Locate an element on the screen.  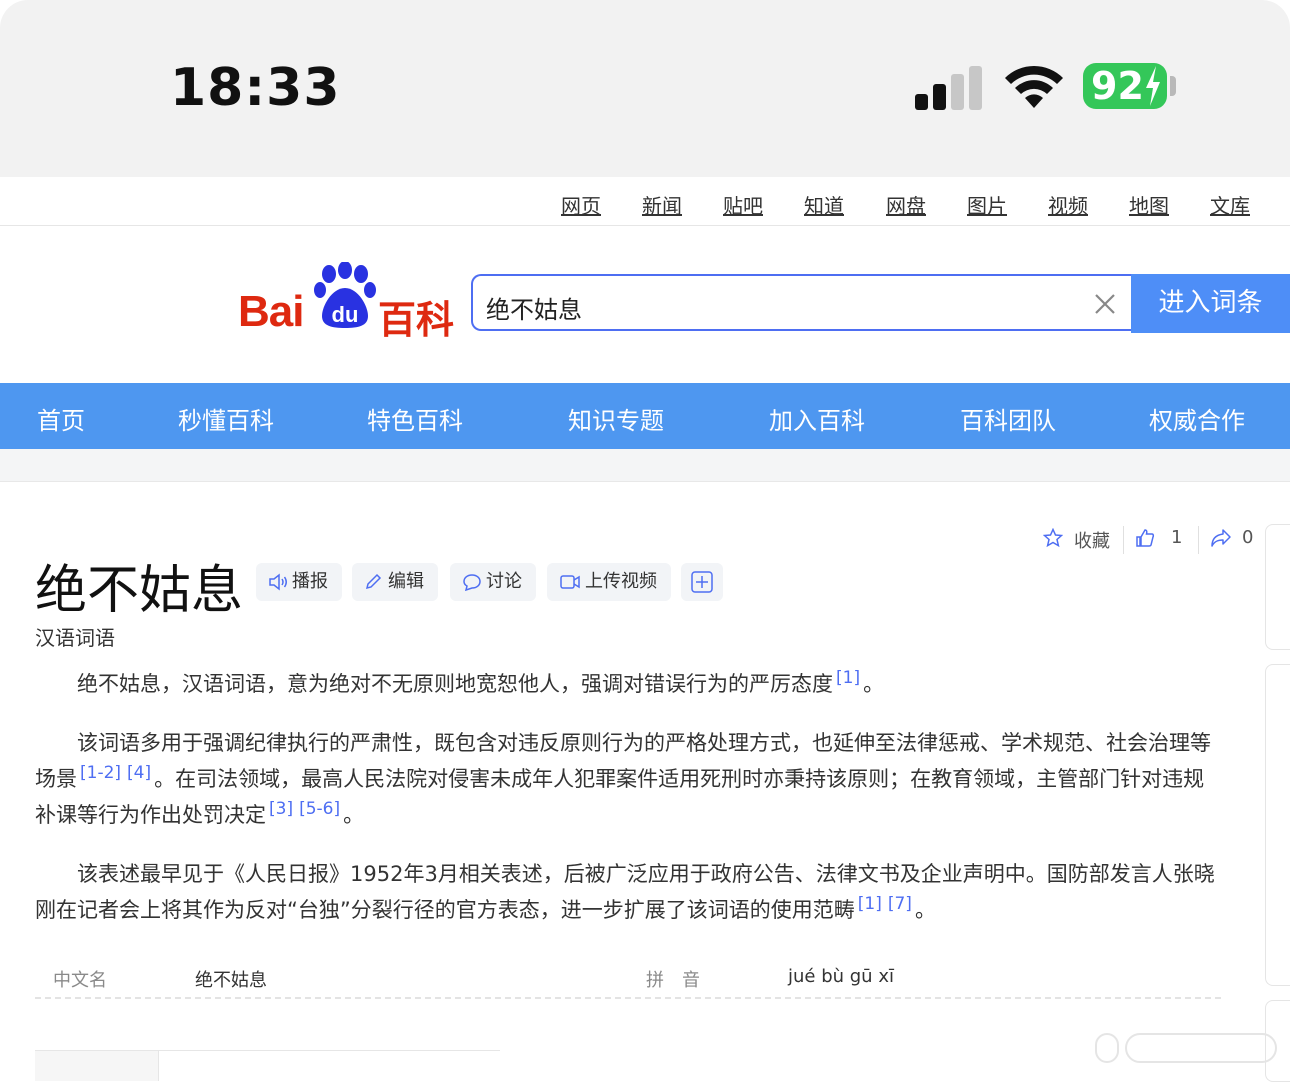
toplink-images: 图片 is located at coordinates (987, 204).